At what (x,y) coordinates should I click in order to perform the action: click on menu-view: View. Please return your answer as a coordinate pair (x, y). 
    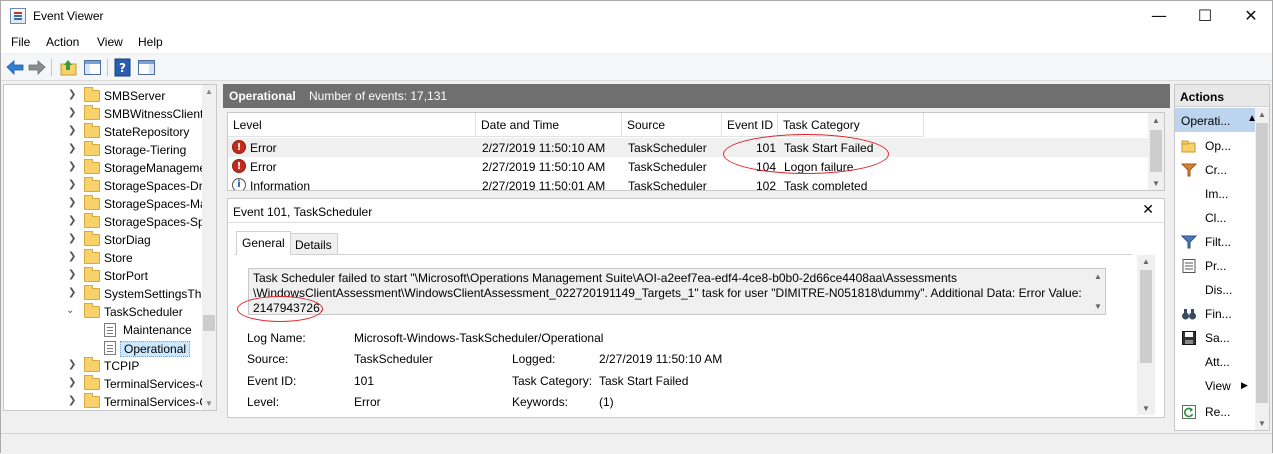
    Looking at the image, I should click on (110, 42).